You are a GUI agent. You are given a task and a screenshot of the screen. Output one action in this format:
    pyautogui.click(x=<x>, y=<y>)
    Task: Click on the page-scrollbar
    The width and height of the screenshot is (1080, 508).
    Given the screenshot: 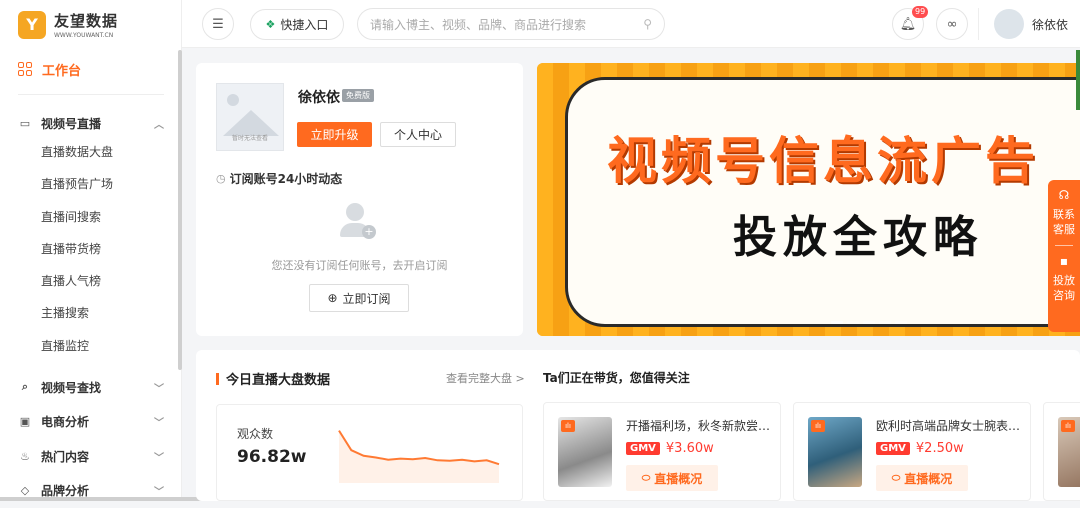 What is the action you would take?
    pyautogui.click(x=1078, y=80)
    